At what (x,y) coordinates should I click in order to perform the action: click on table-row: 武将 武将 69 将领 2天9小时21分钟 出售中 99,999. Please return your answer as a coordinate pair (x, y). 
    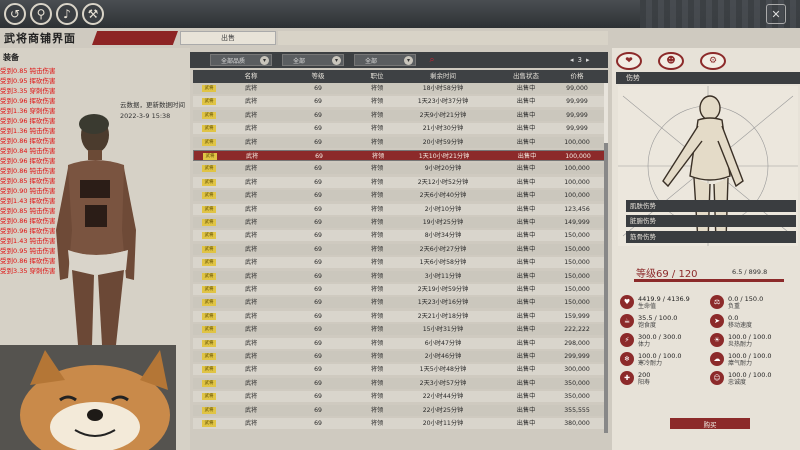
    Looking at the image, I should click on (399, 115).